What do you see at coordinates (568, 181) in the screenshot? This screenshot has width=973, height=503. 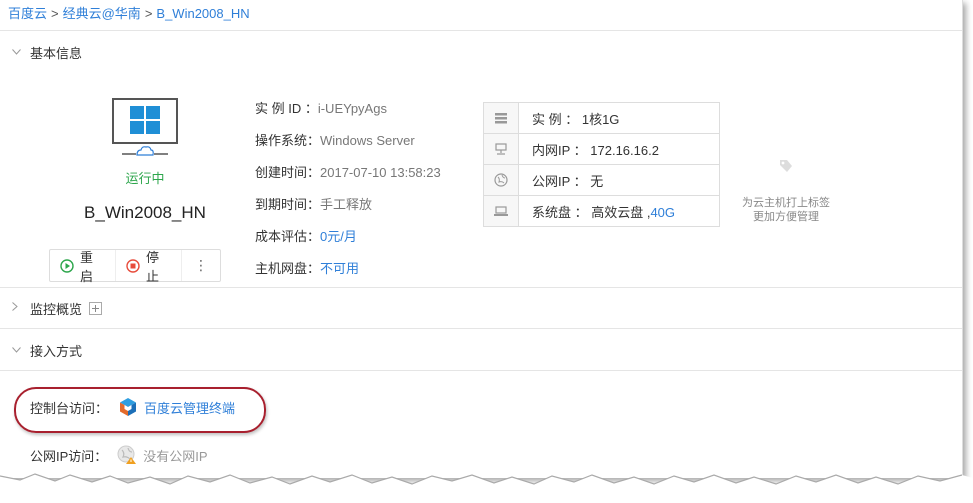 I see `spec-text: 公网IP ： 无` at bounding box center [568, 181].